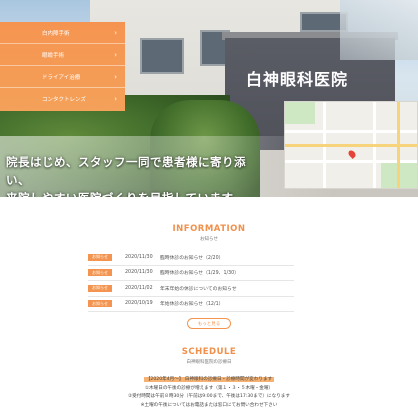  I want to click on notice-highlight: 【2020年4月～】 白神眼科の診療日・診療時間が変わります, so click(209, 379).